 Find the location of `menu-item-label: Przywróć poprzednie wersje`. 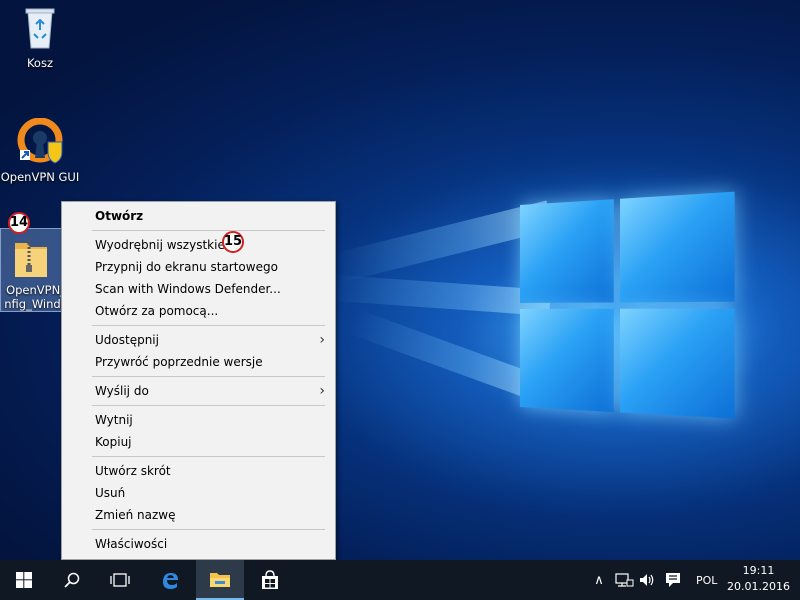

menu-item-label: Przywróć poprzednie wersje is located at coordinates (179, 362).